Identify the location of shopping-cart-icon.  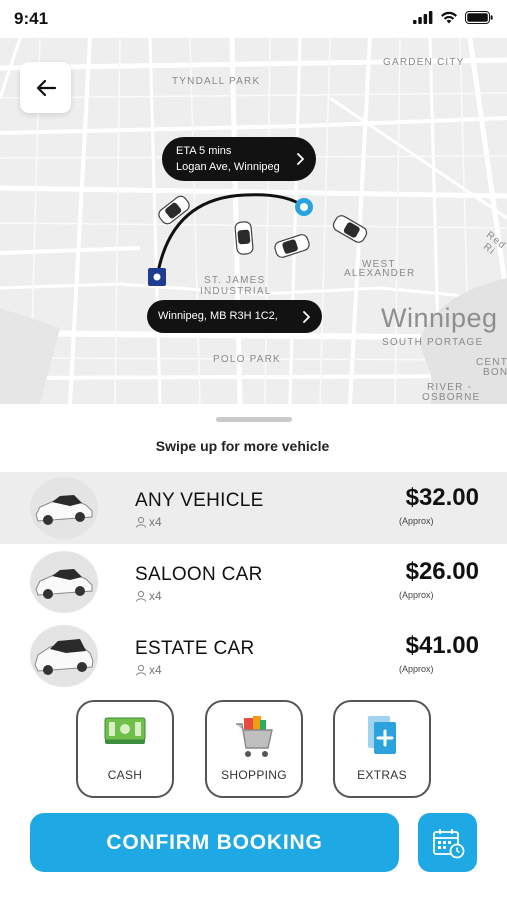
(254, 736).